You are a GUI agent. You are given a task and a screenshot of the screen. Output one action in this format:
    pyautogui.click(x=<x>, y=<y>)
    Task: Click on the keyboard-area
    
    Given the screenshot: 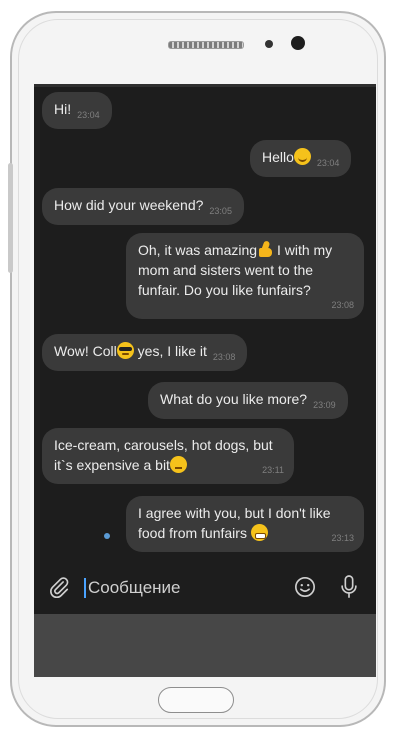 What is the action you would take?
    pyautogui.click(x=205, y=645)
    